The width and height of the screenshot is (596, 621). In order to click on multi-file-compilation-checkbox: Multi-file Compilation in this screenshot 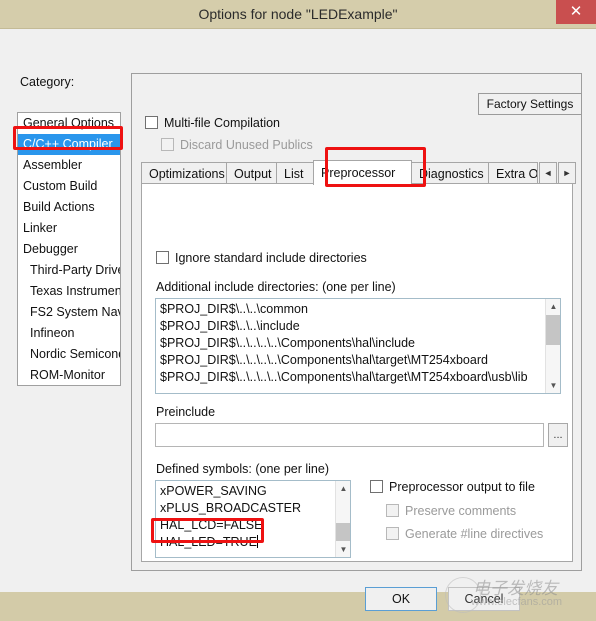, I will do `click(212, 123)`.